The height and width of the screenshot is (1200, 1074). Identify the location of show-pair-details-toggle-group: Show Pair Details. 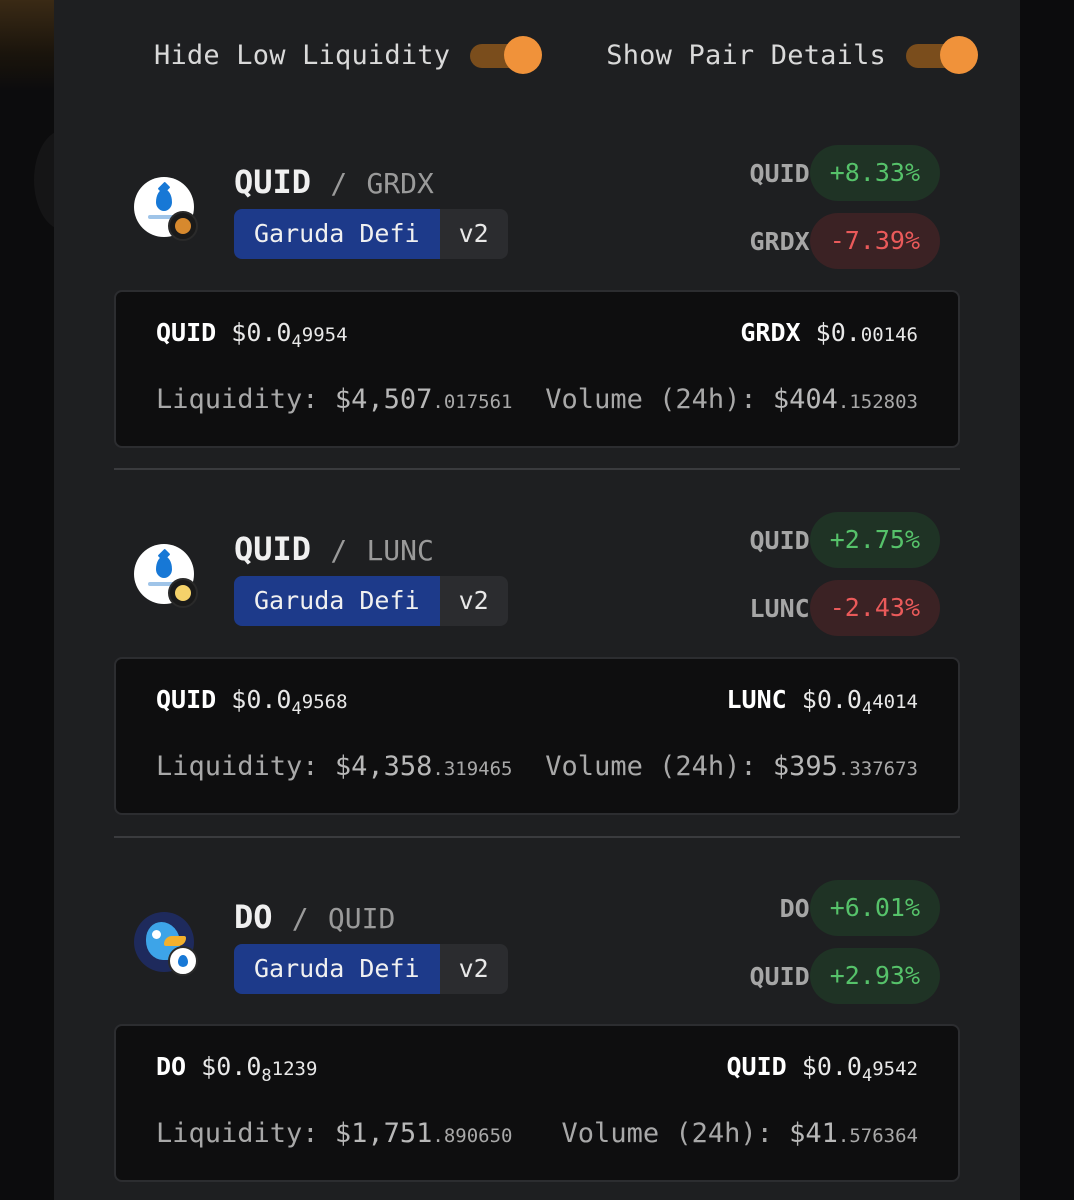
(792, 55).